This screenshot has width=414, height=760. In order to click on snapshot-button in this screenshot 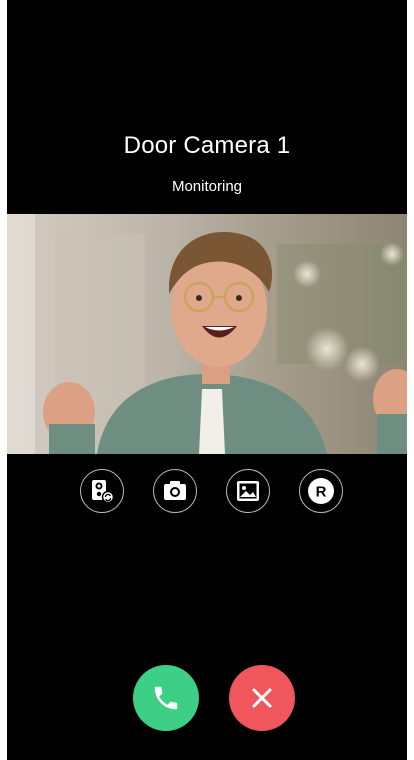, I will do `click(175, 491)`.